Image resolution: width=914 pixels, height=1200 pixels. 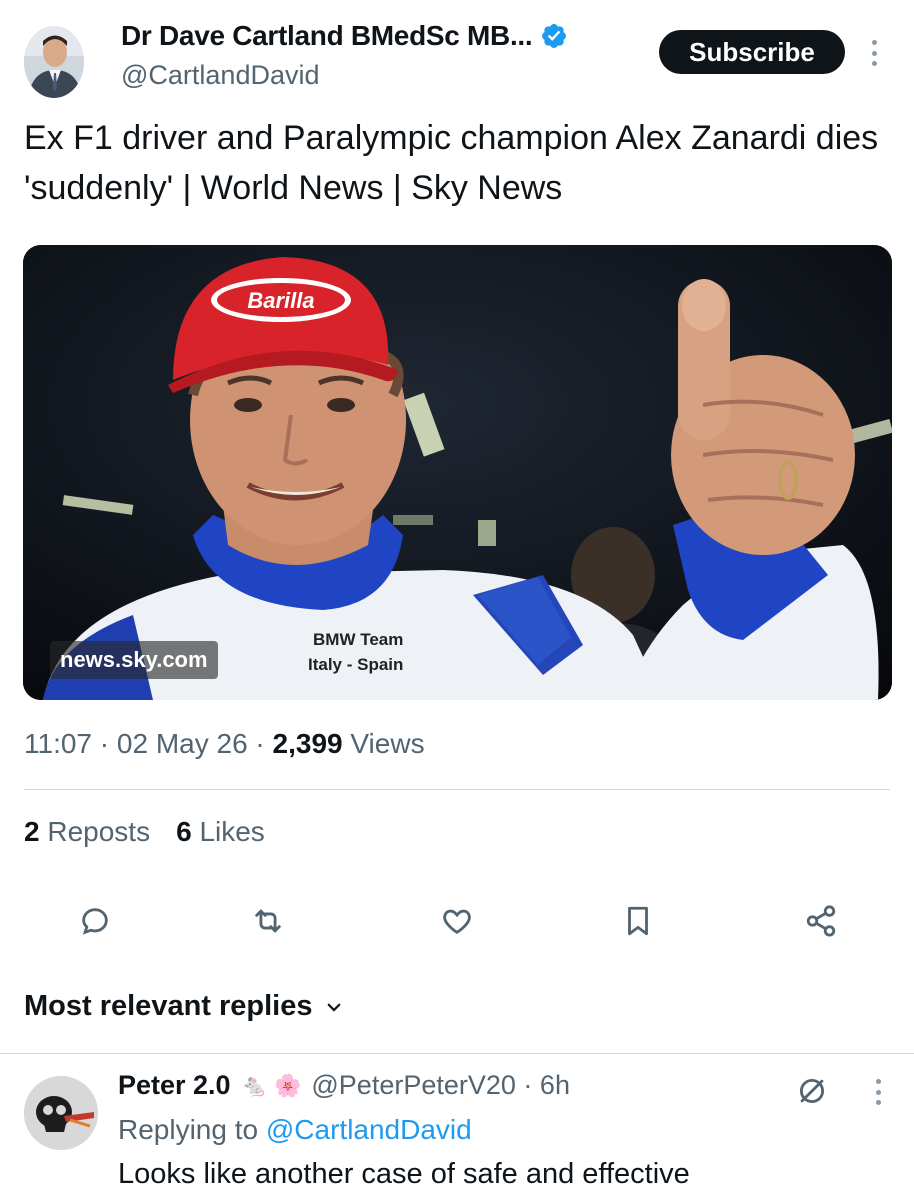 I want to click on reply-header: Peter 2.0 🐁 🌸 @PeterPeterV20 · 6h, so click(x=344, y=1085).